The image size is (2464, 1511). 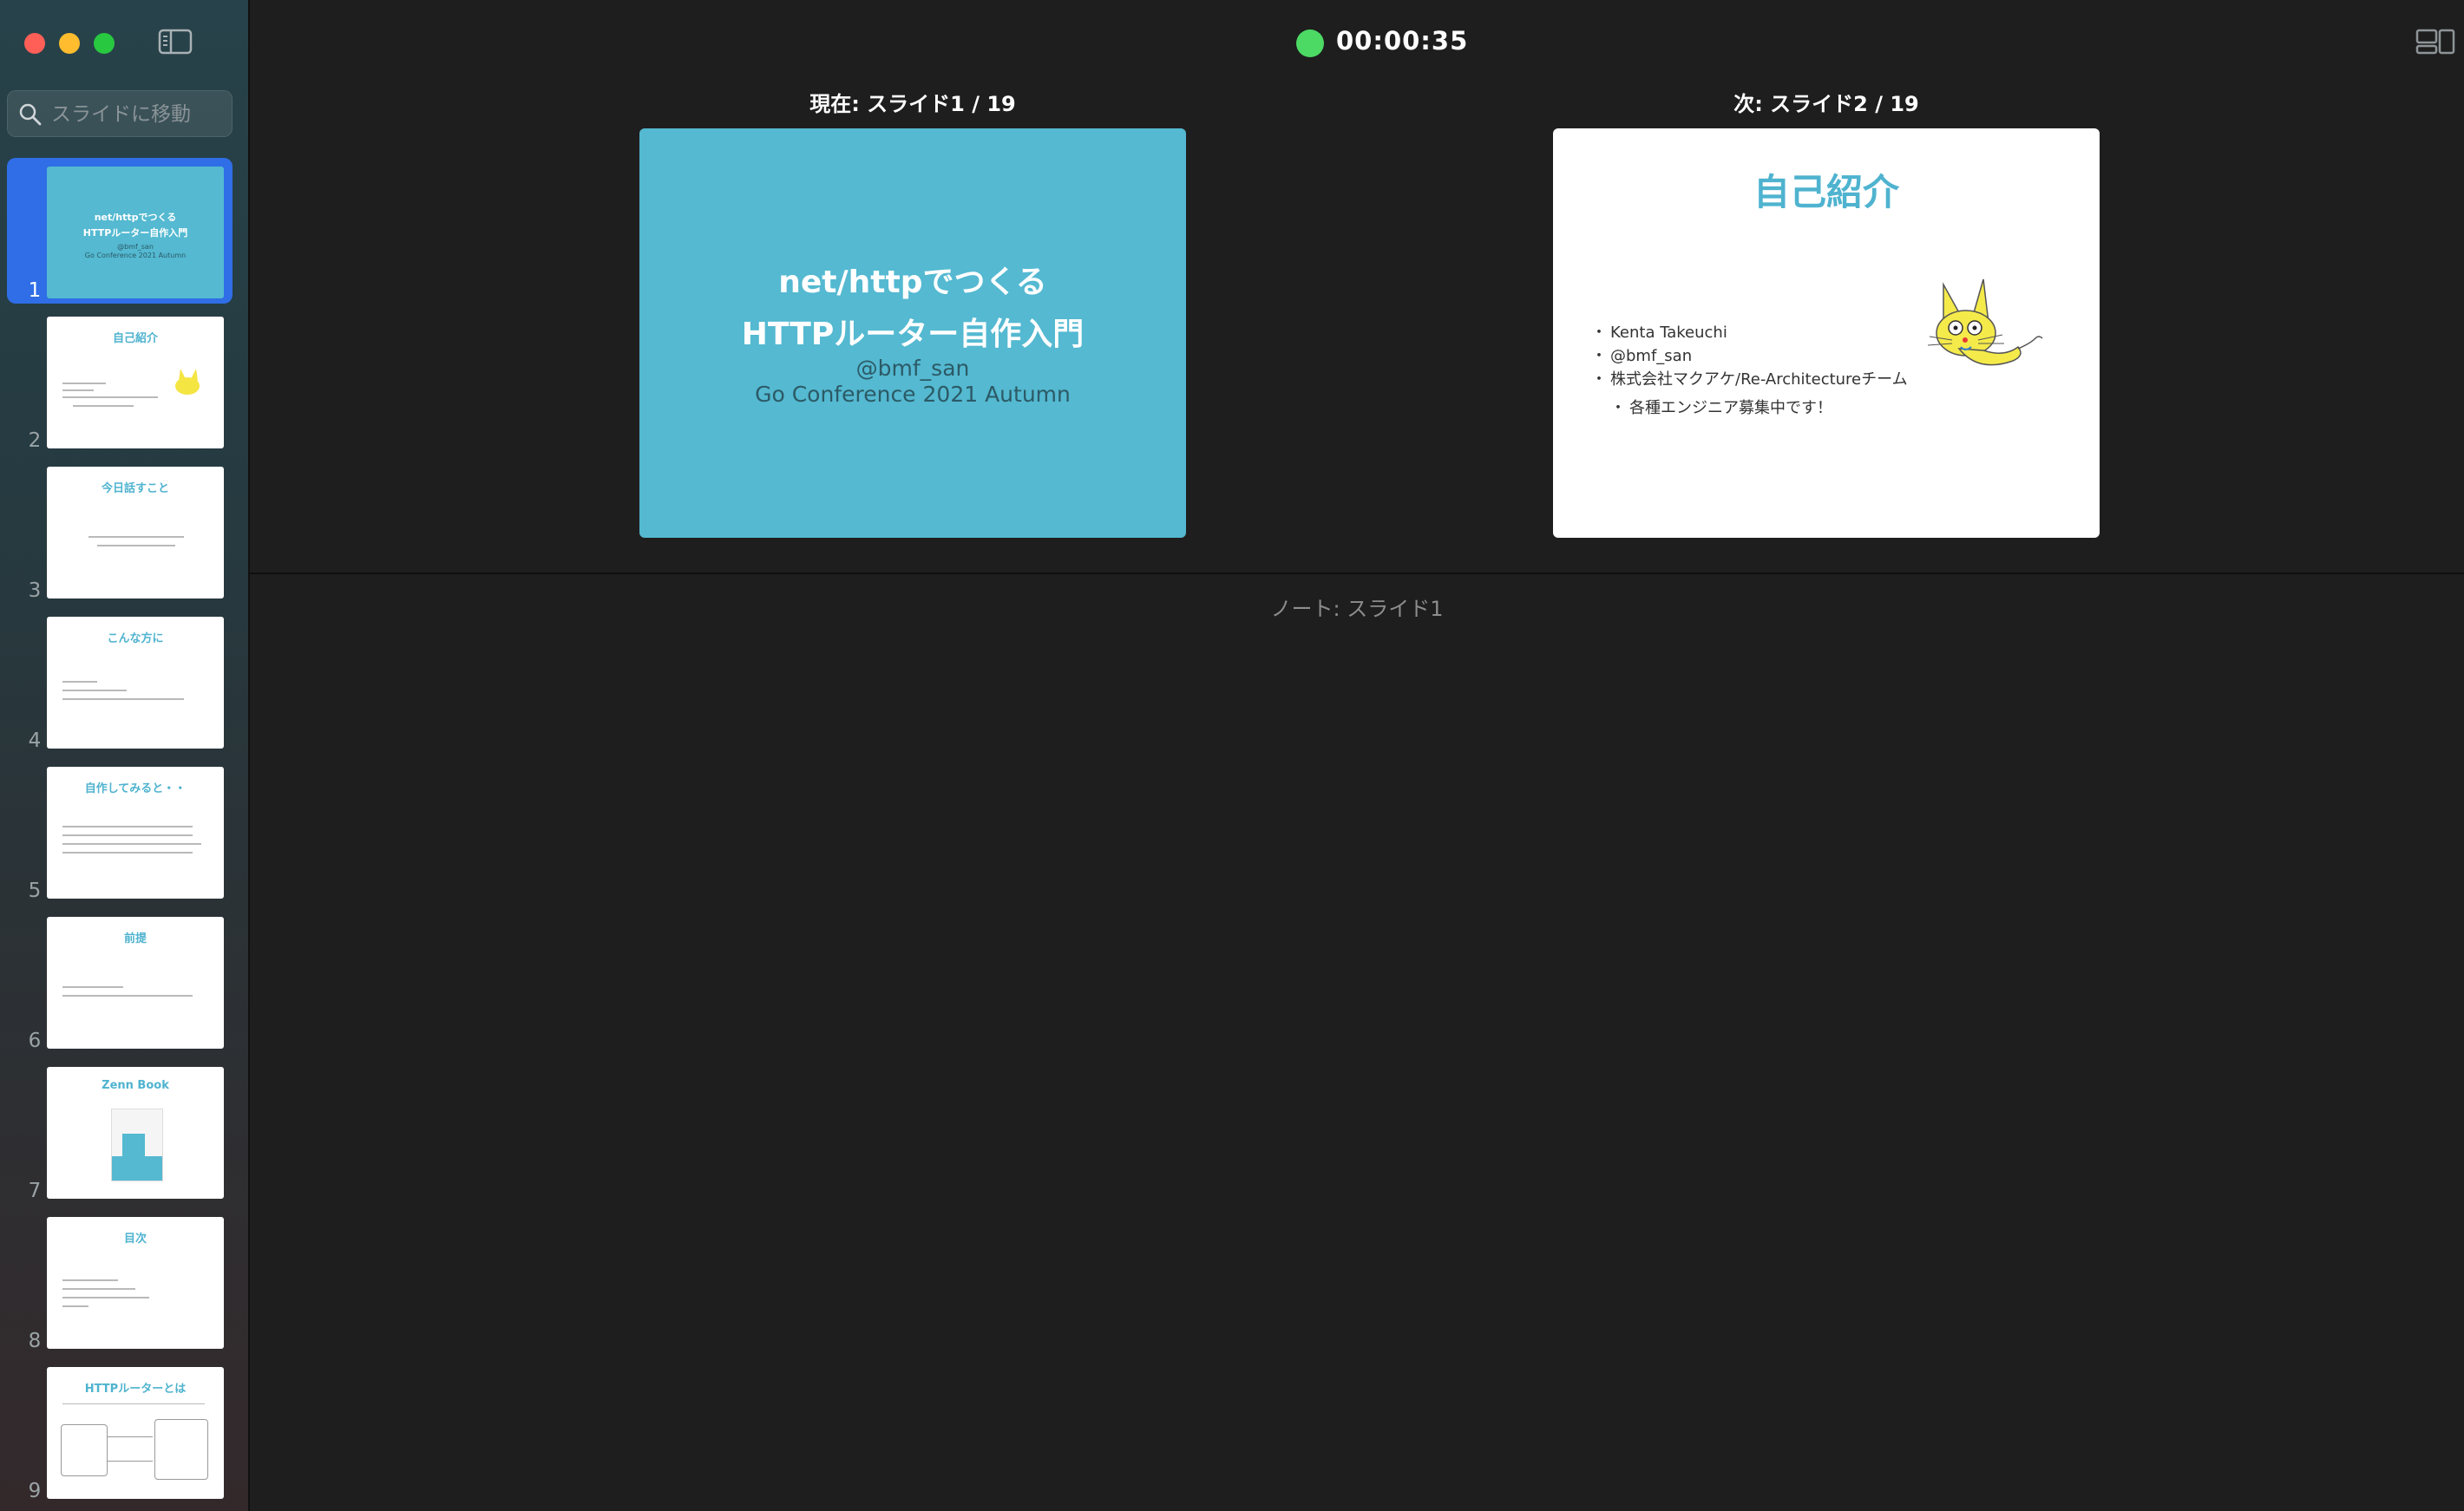 What do you see at coordinates (135, 488) in the screenshot?
I see `thumb-title: 今日話すこと` at bounding box center [135, 488].